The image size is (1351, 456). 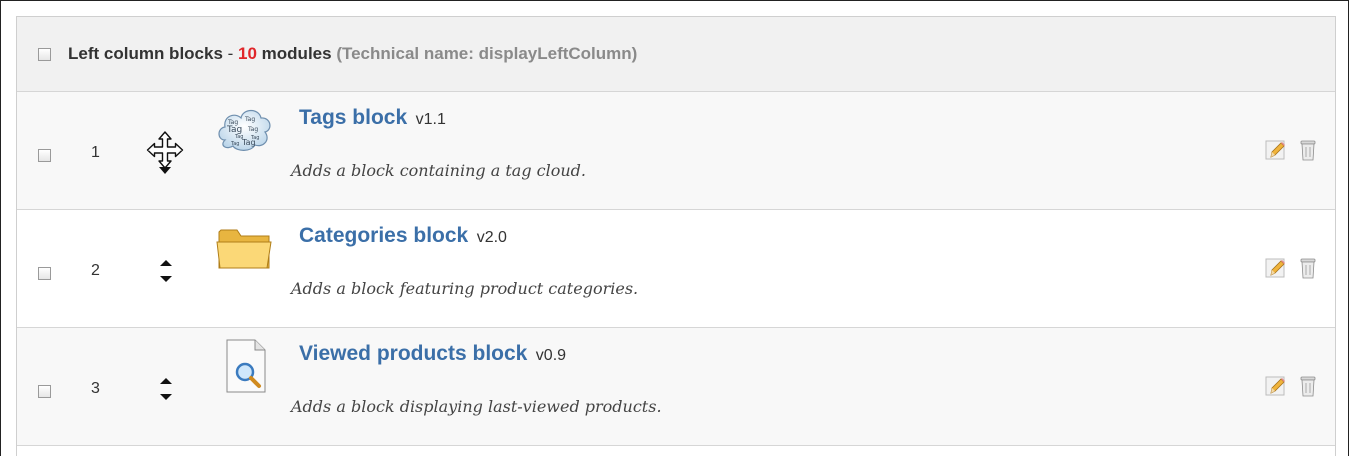 I want to click on module-version: v0.9, so click(x=551, y=355).